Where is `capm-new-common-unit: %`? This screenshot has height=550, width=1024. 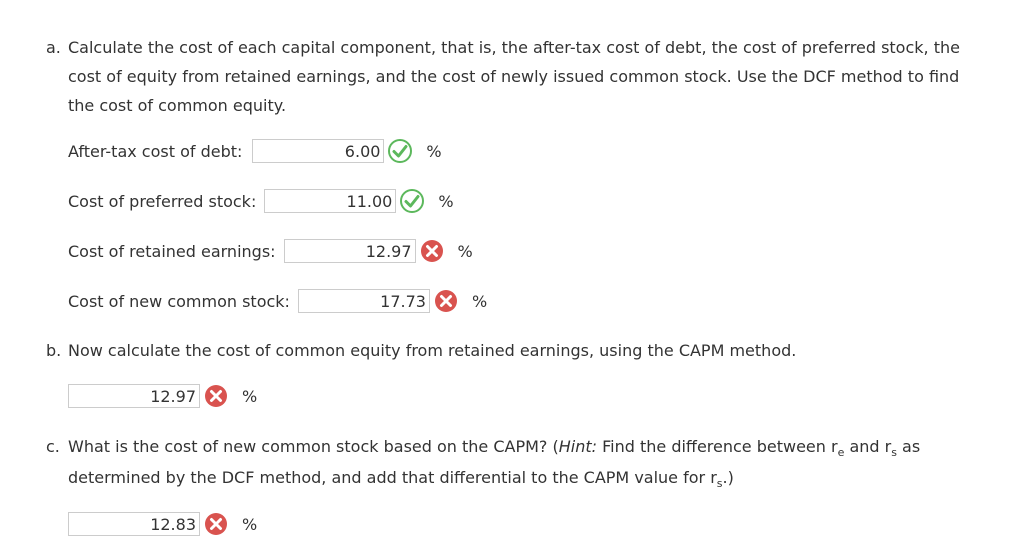
capm-new-common-unit: % is located at coordinates (250, 524).